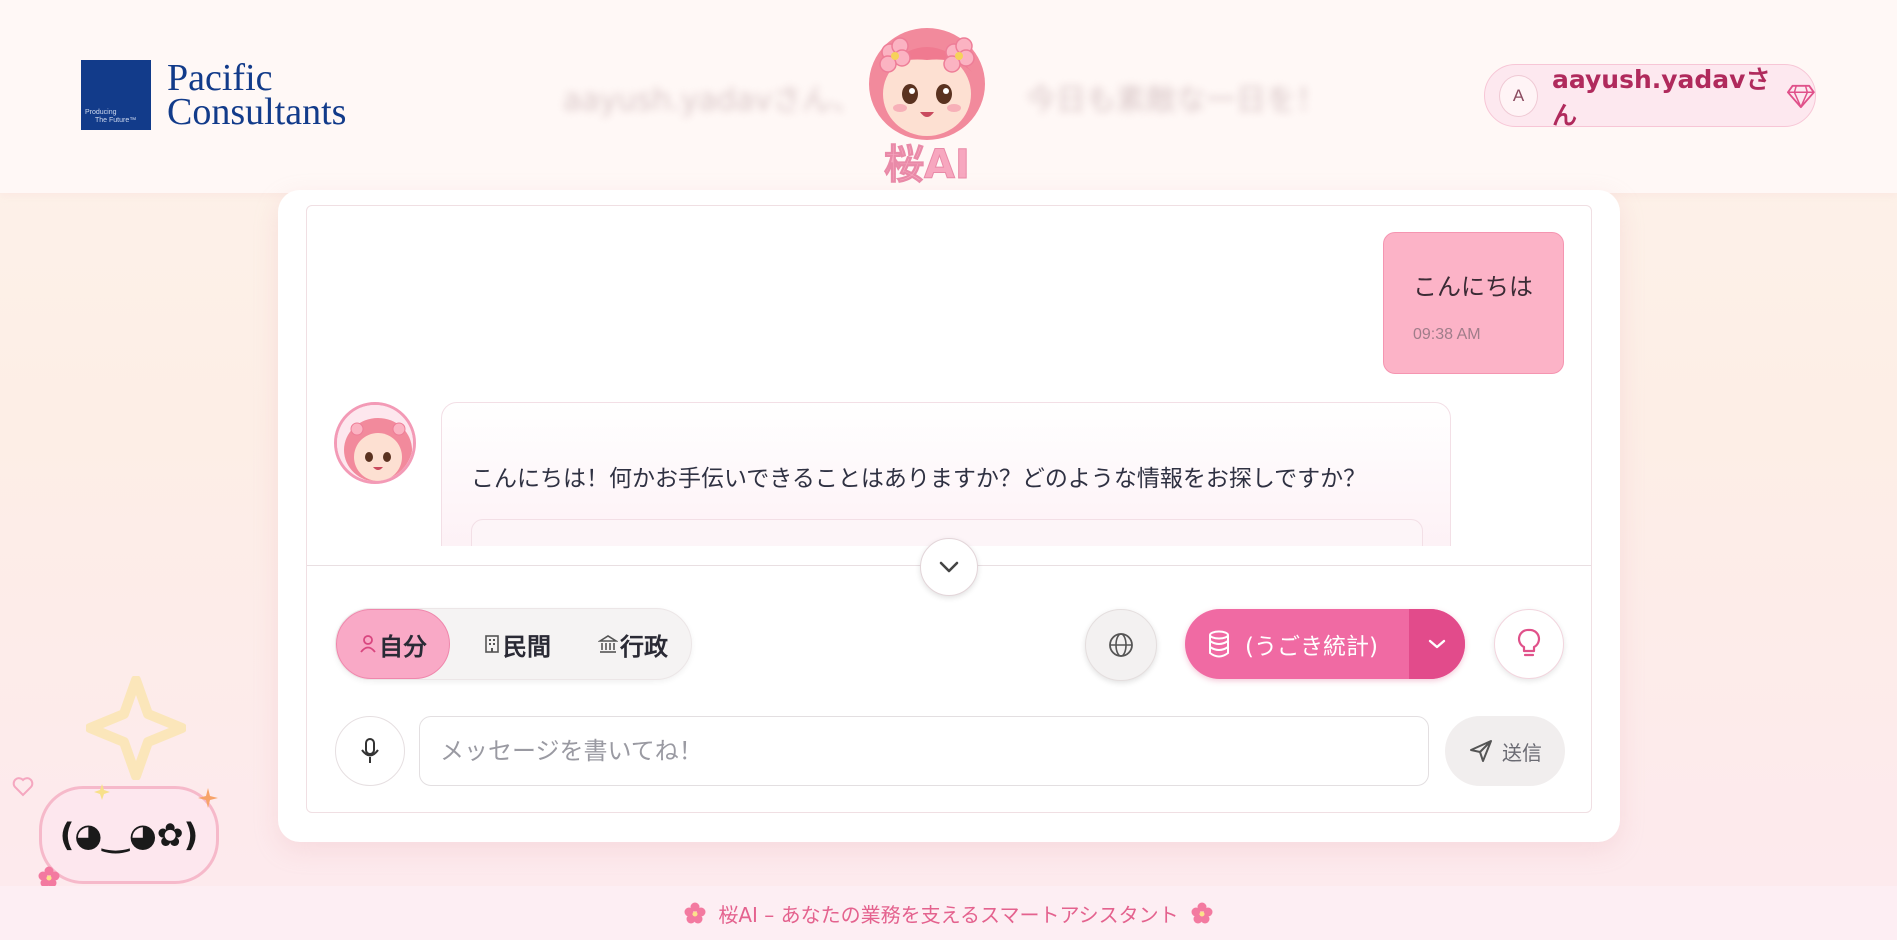 The width and height of the screenshot is (1897, 940). What do you see at coordinates (527, 646) in the screenshot?
I see `scope-option-label: 民間` at bounding box center [527, 646].